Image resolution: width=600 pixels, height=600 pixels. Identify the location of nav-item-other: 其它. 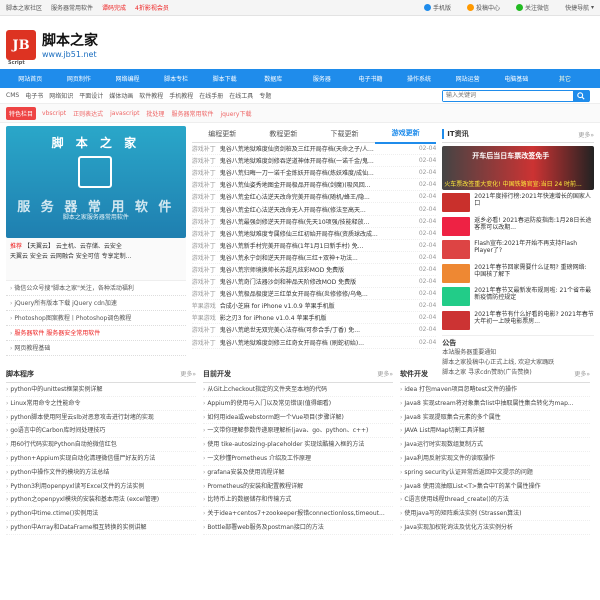
(565, 78).